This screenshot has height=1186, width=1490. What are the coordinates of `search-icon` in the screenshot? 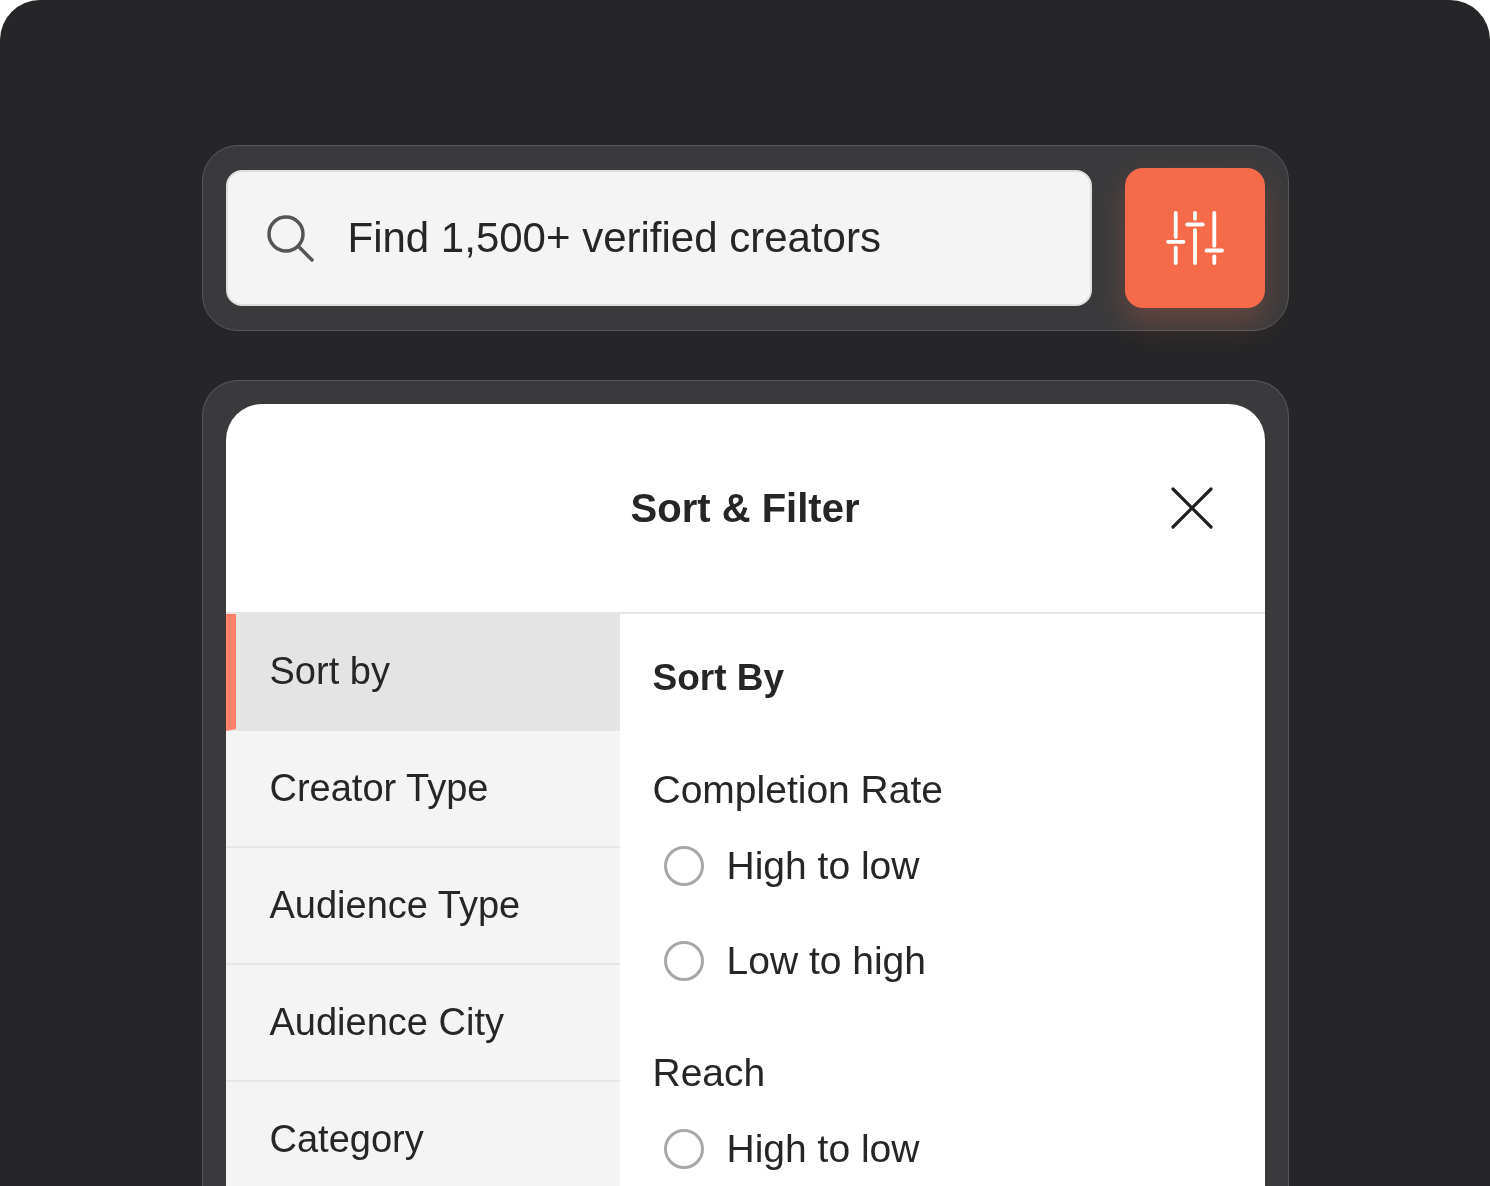 It's located at (289, 238).